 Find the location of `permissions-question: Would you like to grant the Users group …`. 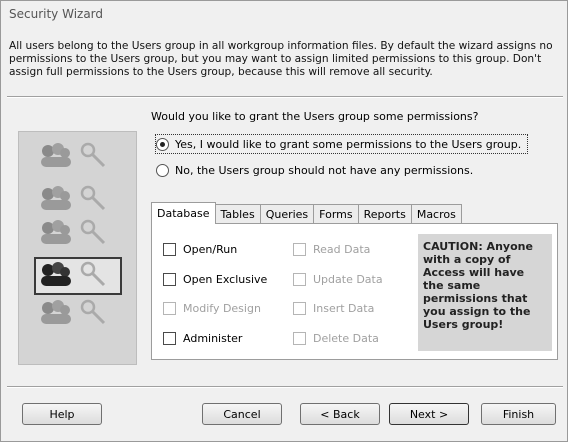

permissions-question: Would you like to grant the Users group … is located at coordinates (315, 116).